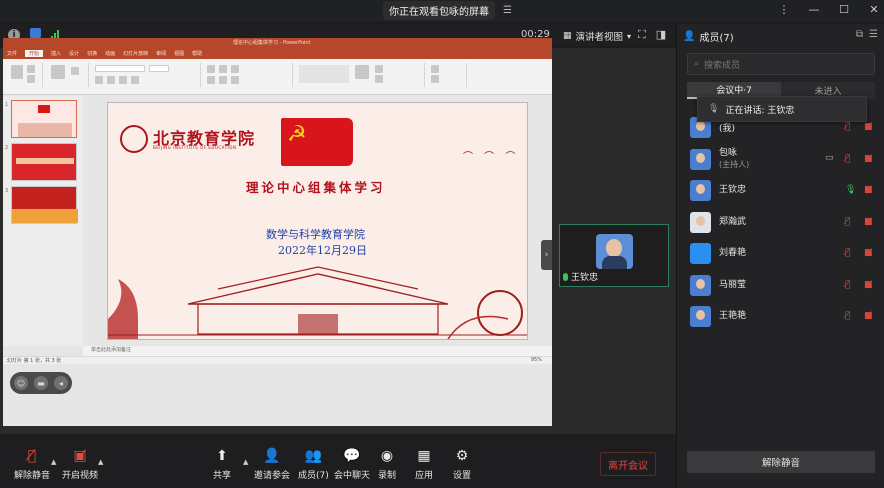  What do you see at coordinates (424, 464) in the screenshot?
I see `apps-button: ▦ 应用` at bounding box center [424, 464].